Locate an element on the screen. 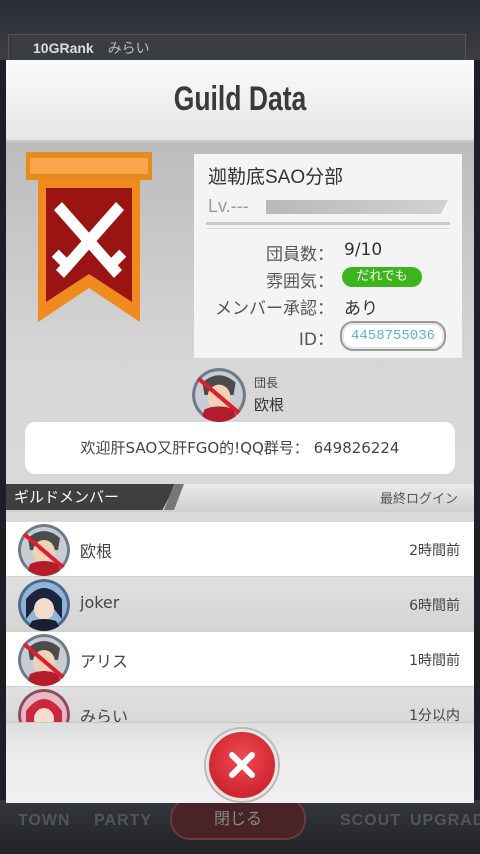  member-name: アリス is located at coordinates (104, 661).